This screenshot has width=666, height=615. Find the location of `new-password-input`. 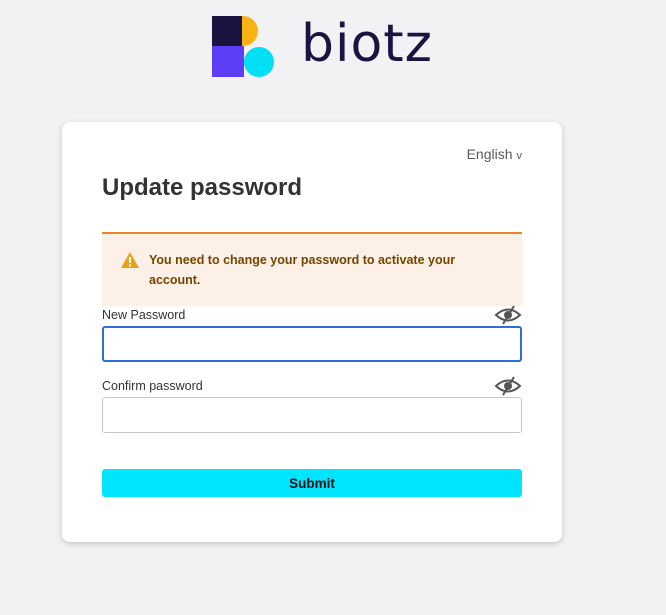

new-password-input is located at coordinates (312, 344).